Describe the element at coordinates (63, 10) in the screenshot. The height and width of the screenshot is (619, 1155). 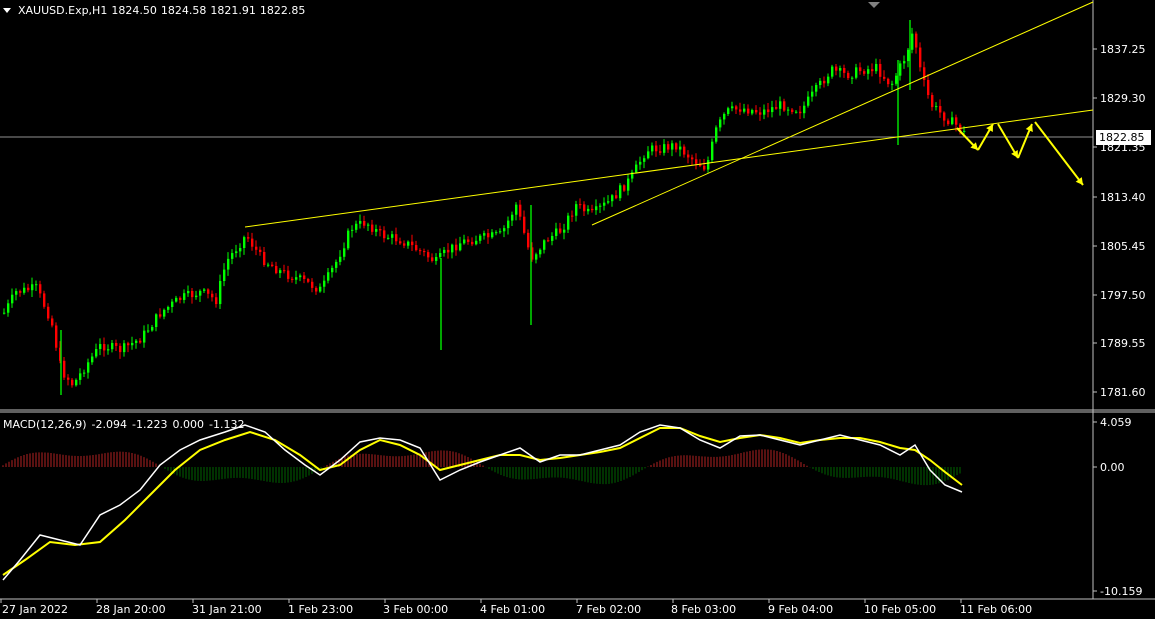
I see `symbol-name: XAUUSD.Exp,H1` at that location.